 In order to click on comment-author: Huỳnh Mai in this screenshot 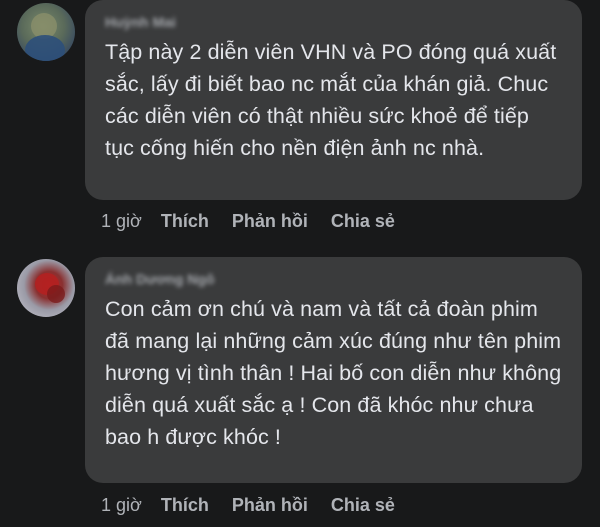, I will do `click(334, 22)`.